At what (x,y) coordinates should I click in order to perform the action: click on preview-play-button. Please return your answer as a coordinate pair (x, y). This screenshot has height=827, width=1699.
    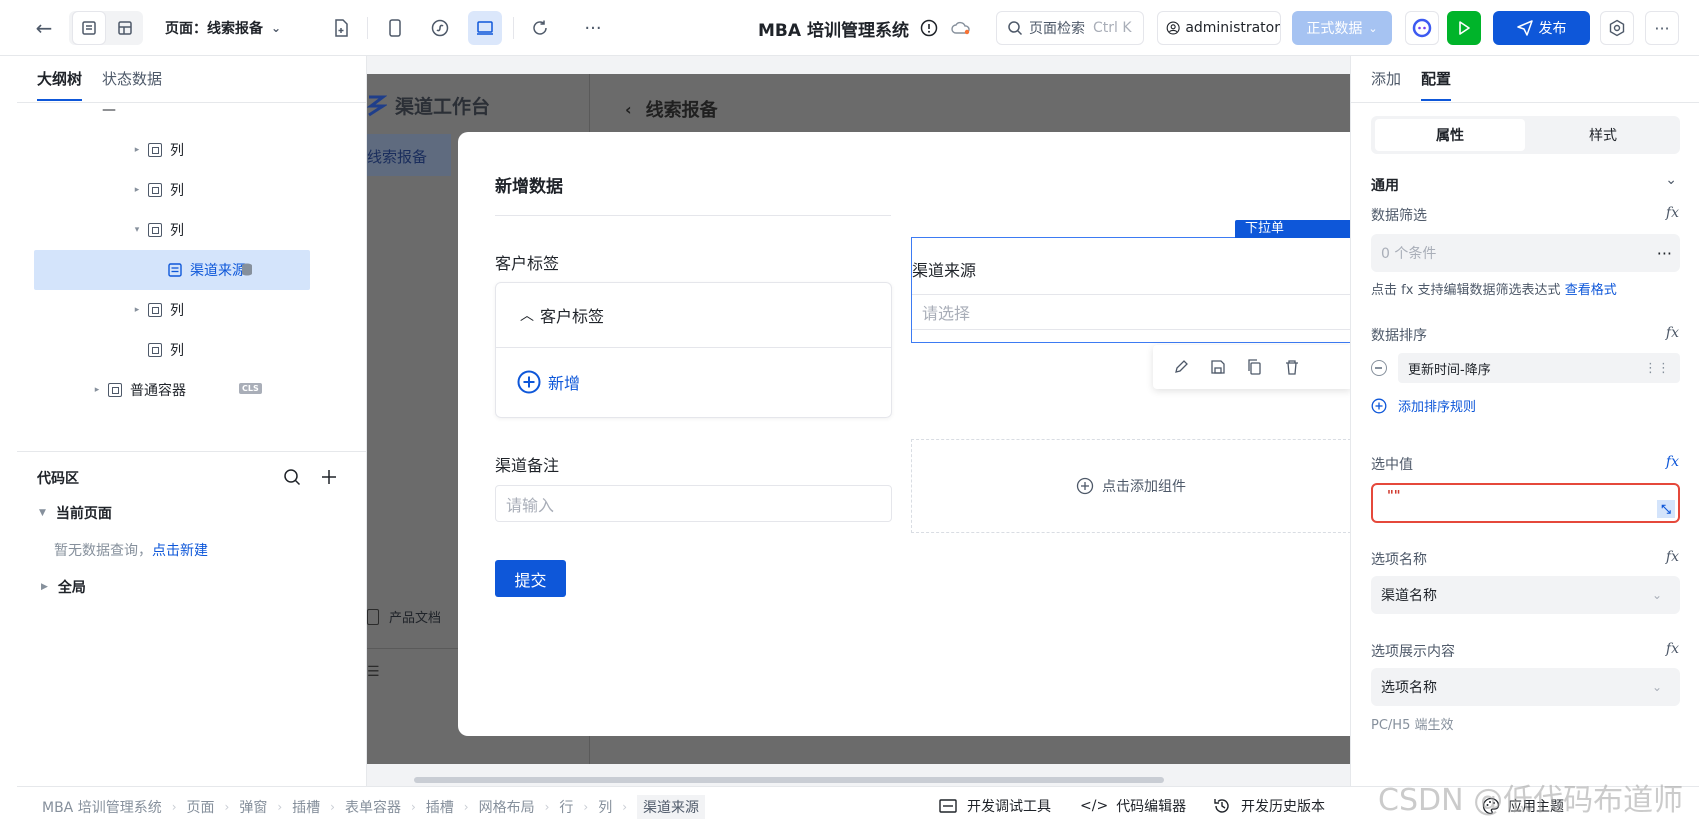
    Looking at the image, I should click on (1464, 28).